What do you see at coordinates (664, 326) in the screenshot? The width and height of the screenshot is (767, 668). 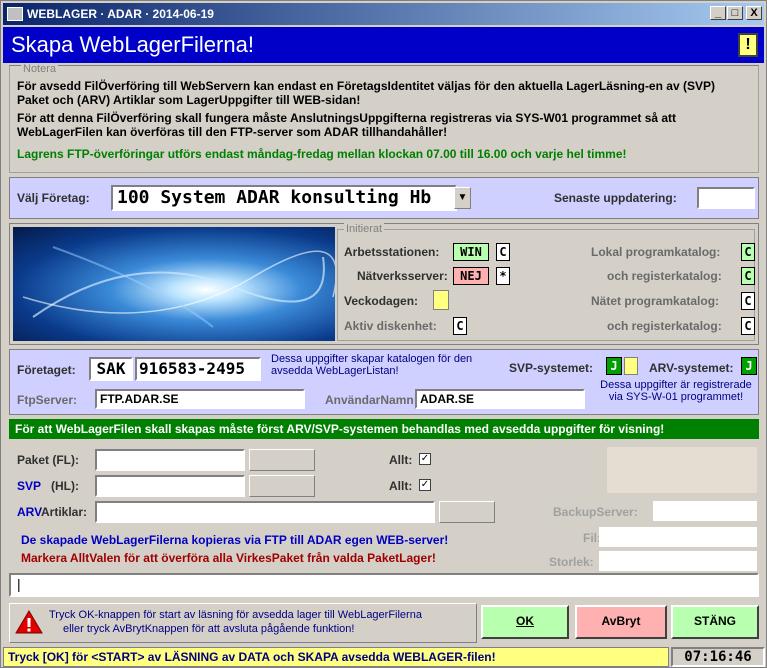 I see `nat-reg-label: och registerkatalog:` at bounding box center [664, 326].